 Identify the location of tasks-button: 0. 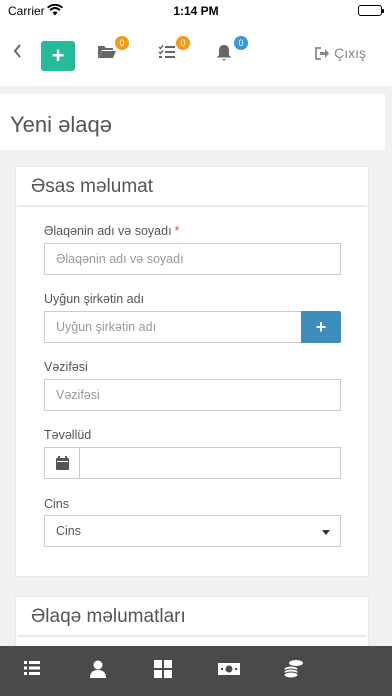
(174, 52).